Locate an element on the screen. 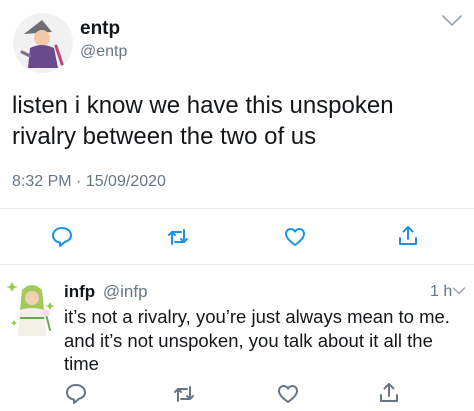  tweet-timestamp: 8:32 PM · 15/09/2020 is located at coordinates (89, 182).